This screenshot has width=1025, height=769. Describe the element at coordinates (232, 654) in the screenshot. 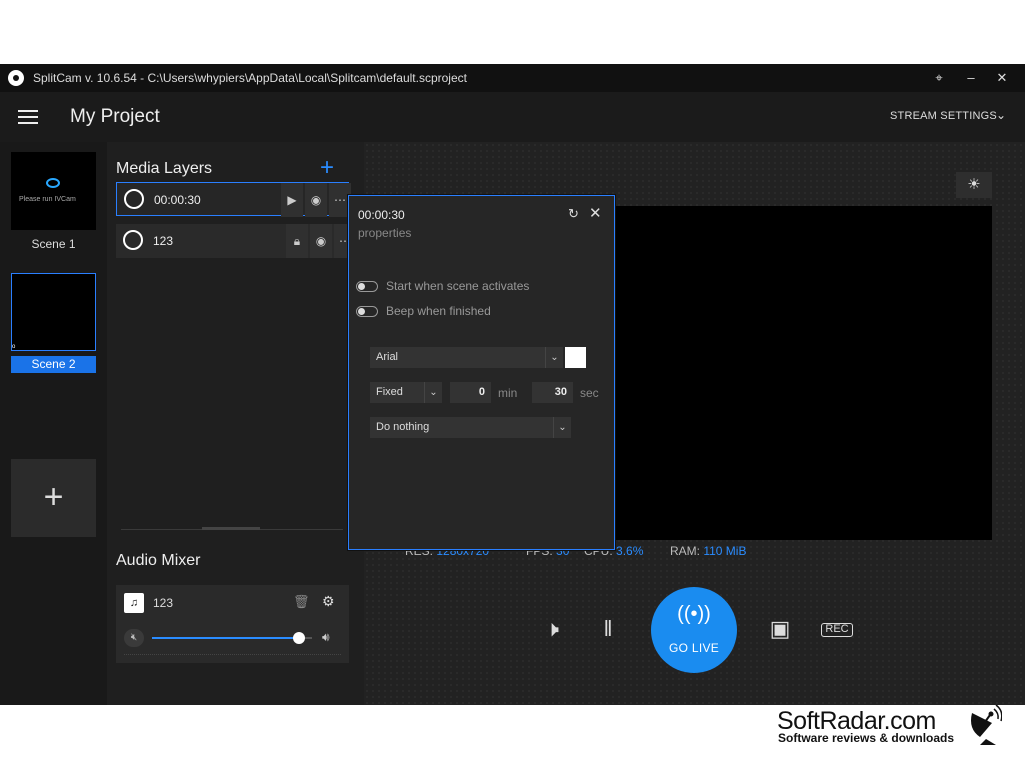

I see `level-meter` at that location.